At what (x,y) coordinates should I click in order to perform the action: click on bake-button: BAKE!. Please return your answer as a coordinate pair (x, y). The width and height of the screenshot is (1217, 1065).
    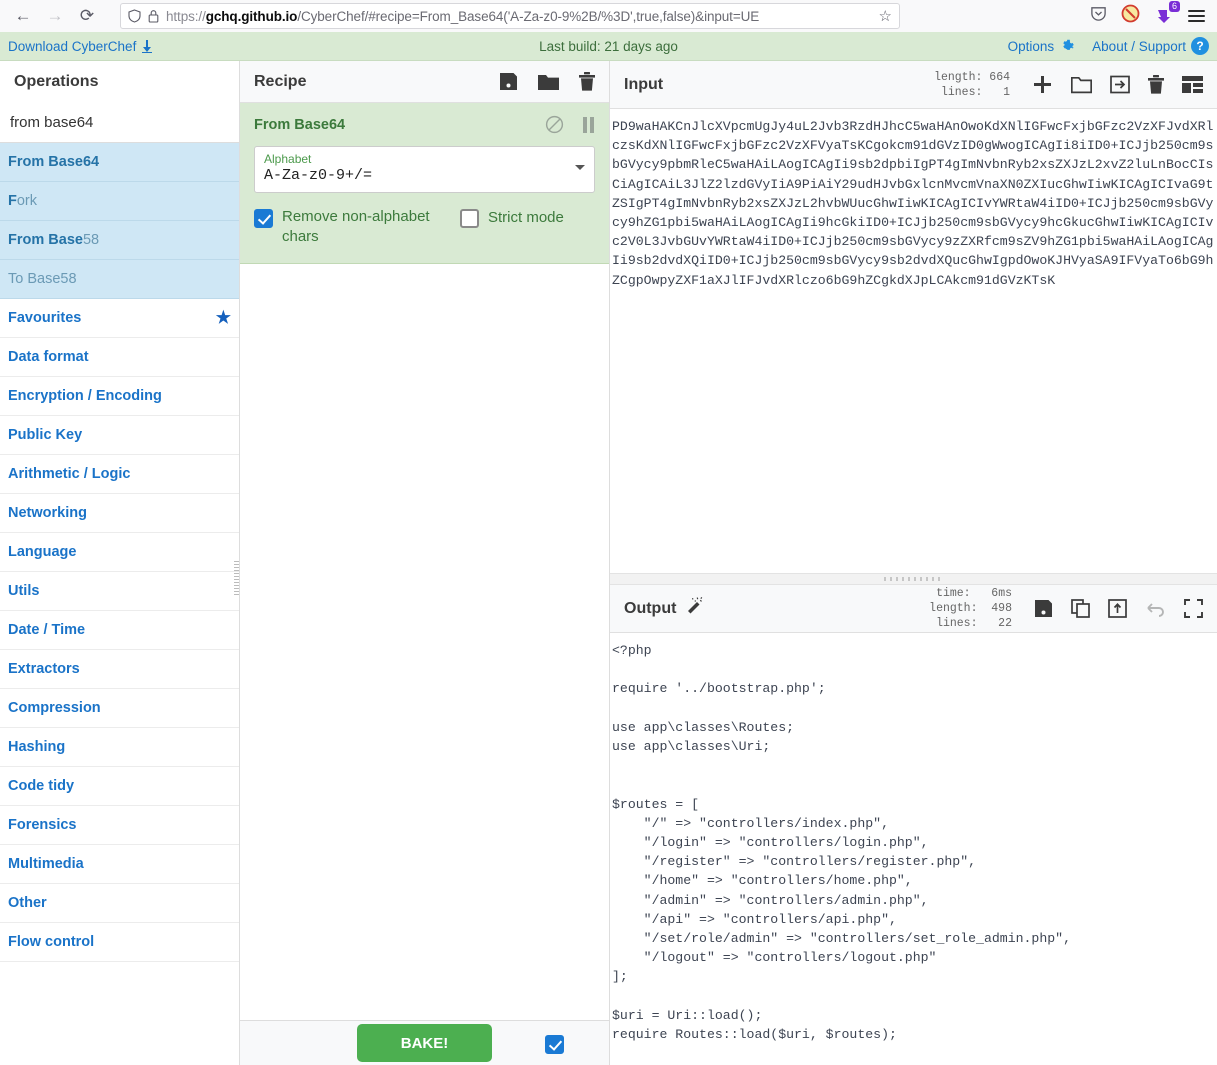
    Looking at the image, I should click on (424, 1043).